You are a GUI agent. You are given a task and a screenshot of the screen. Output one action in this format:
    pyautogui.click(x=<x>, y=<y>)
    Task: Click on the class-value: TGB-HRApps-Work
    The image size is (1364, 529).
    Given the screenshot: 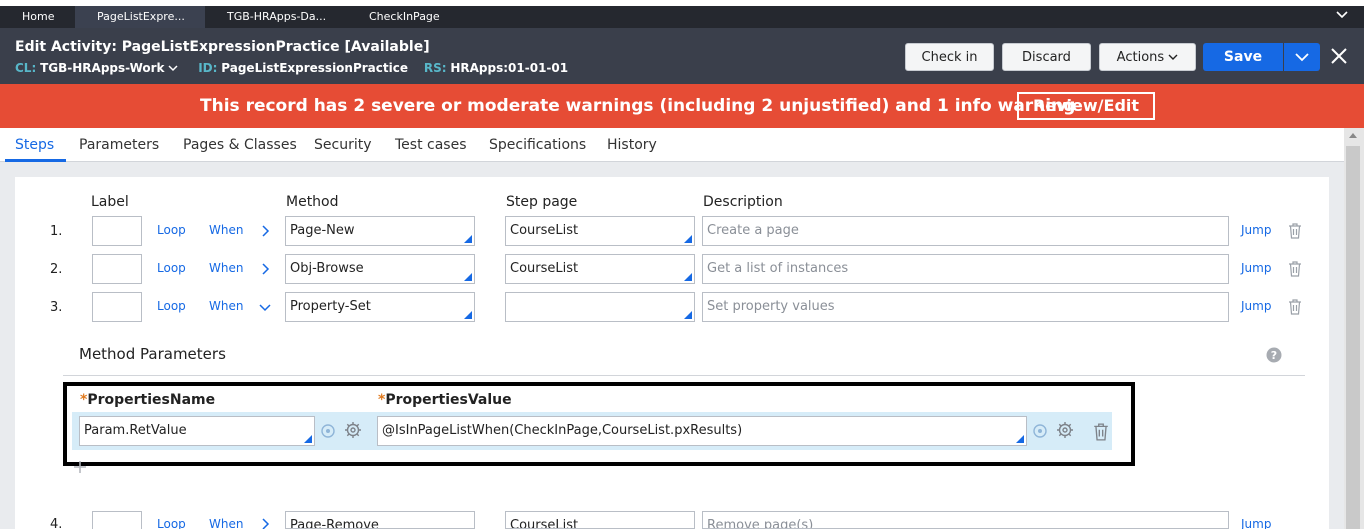 What is the action you would take?
    pyautogui.click(x=102, y=68)
    